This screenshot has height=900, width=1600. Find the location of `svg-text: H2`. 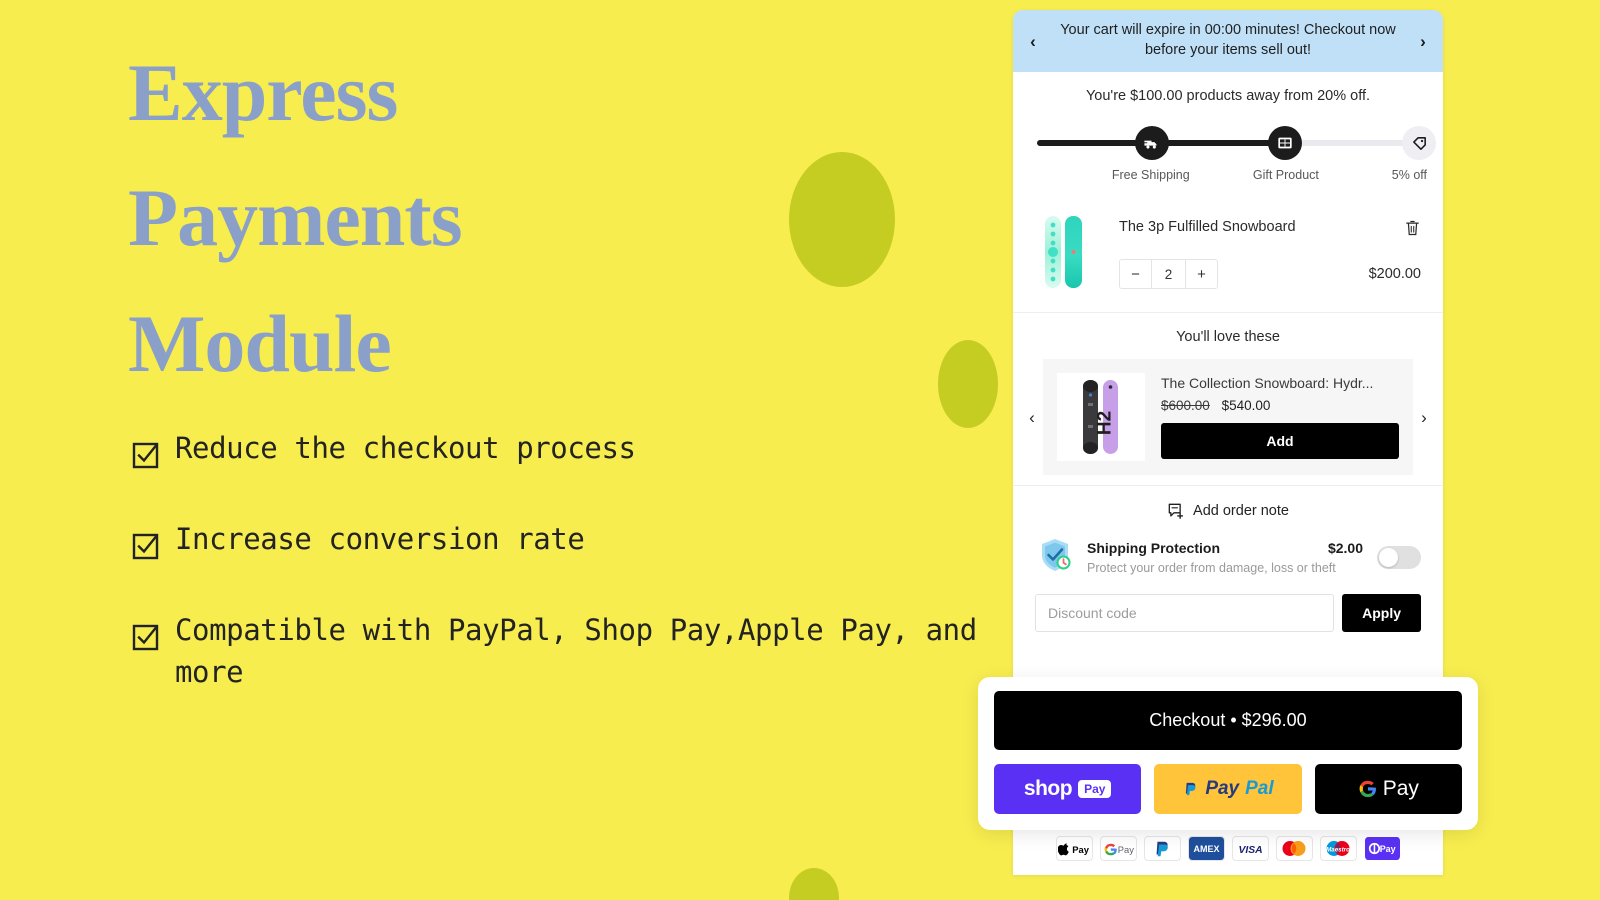

svg-text: H2 is located at coordinates (1105, 423).